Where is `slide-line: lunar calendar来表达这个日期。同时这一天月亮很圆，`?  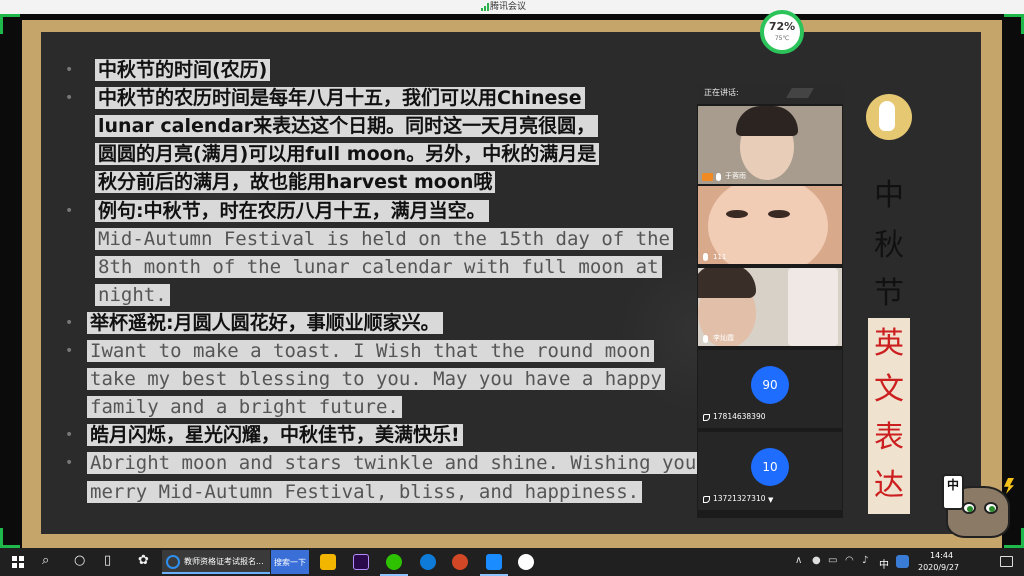
slide-line: lunar calendar来表达这个日期。同时这一天月亮很圆， is located at coordinates (347, 126).